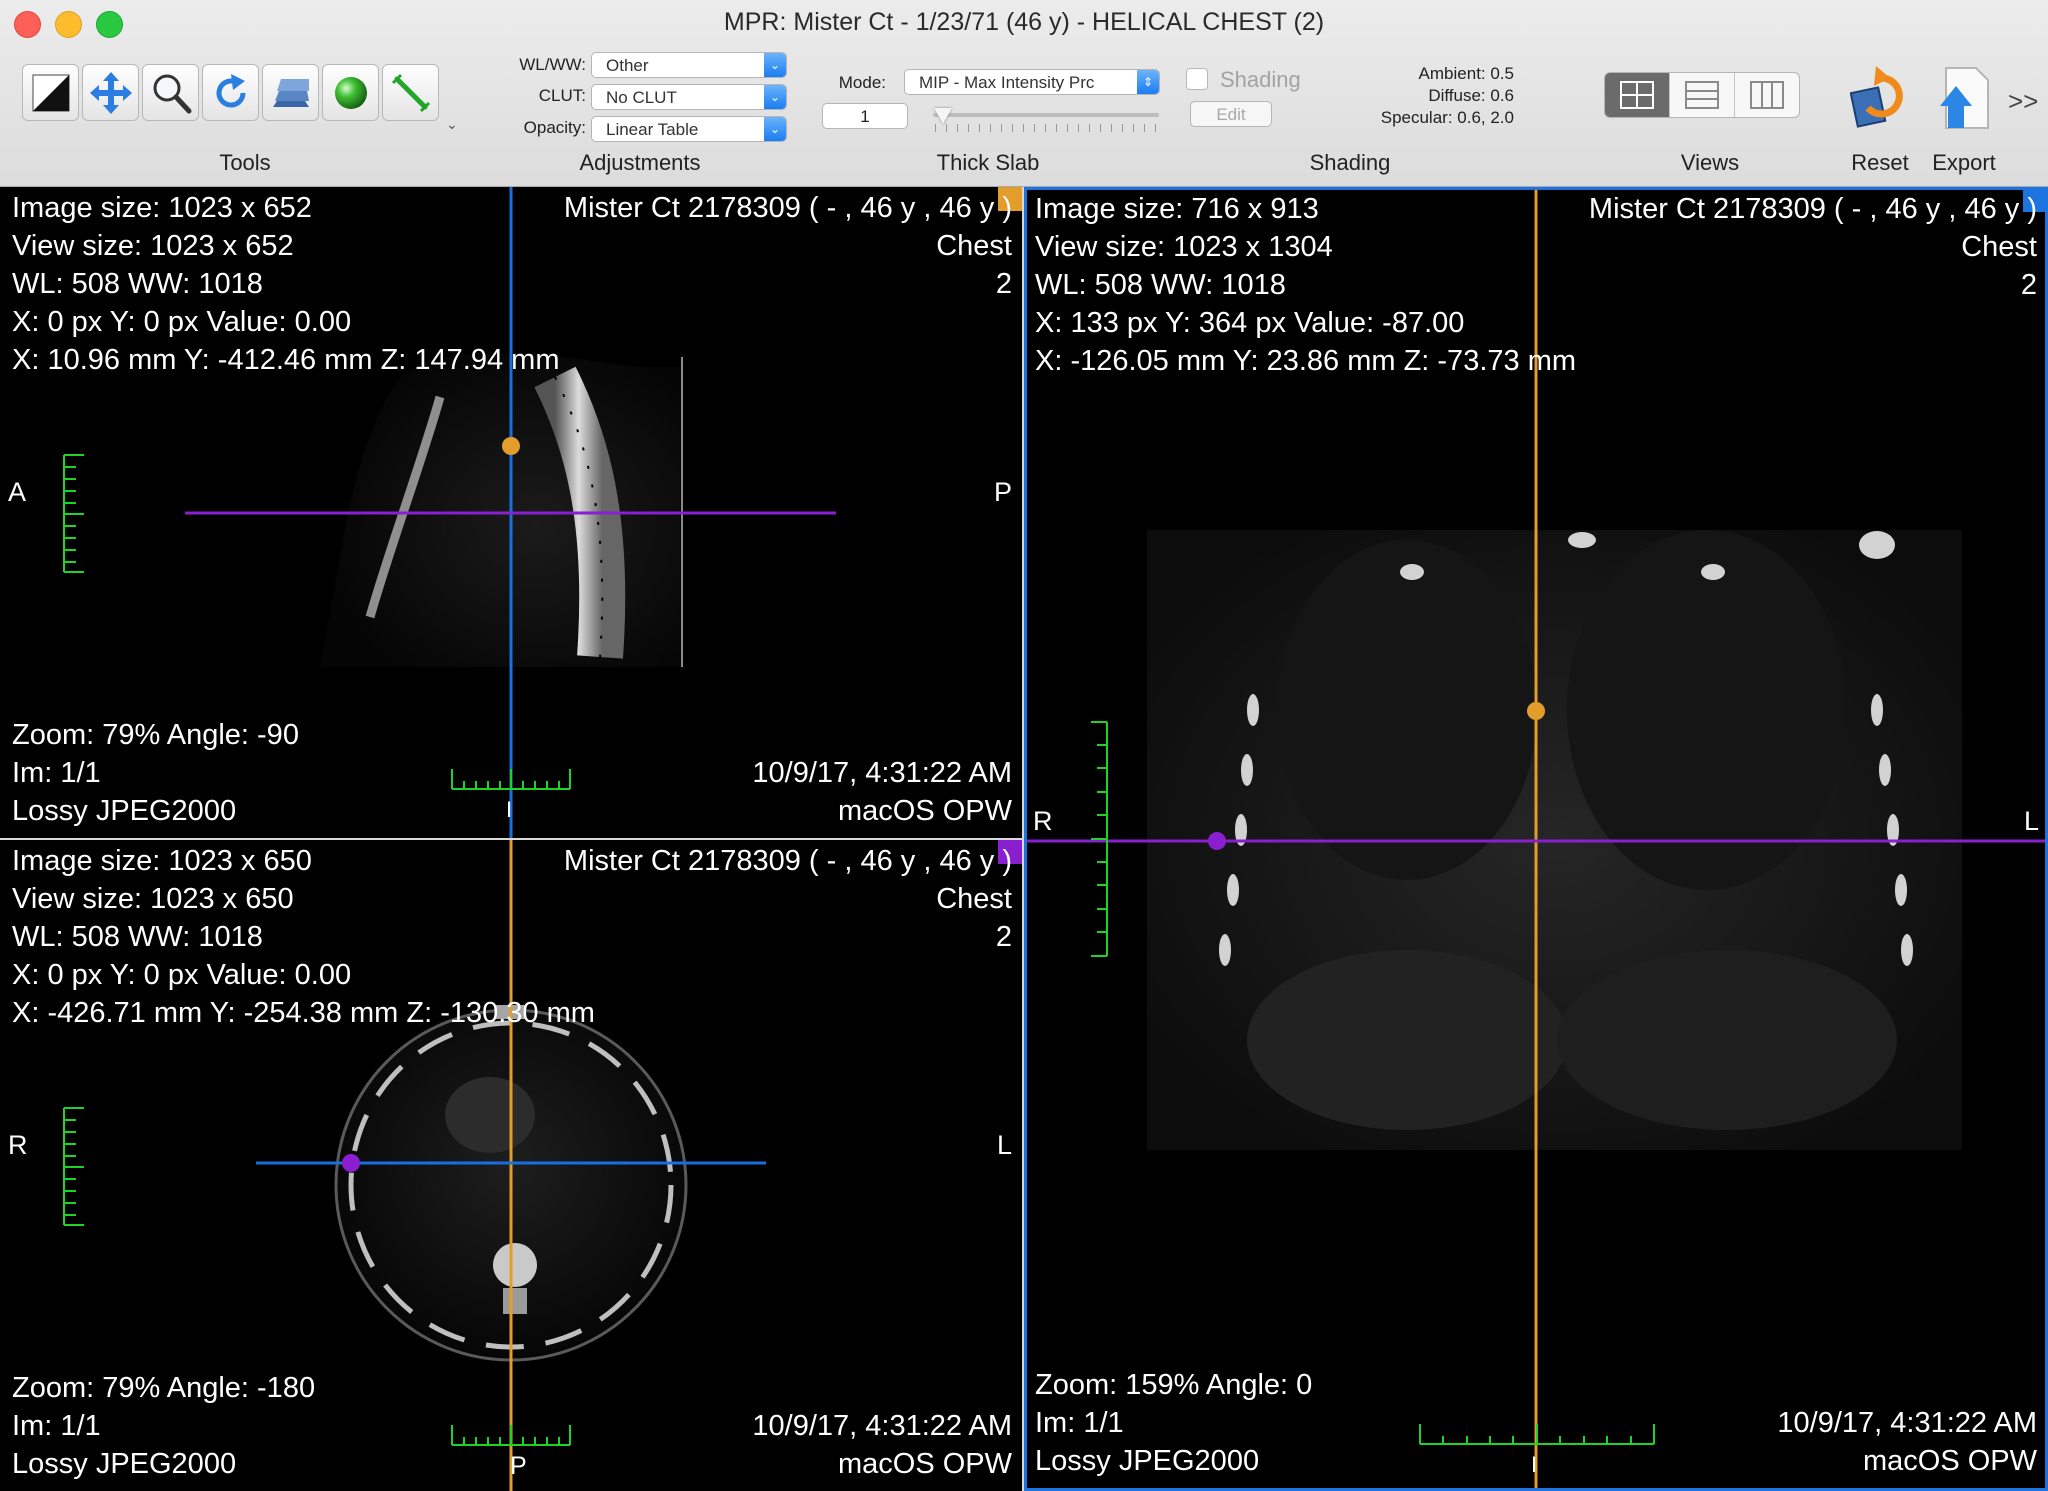 This screenshot has width=2048, height=1491. Describe the element at coordinates (1174, 1385) in the screenshot. I see `zoom-angle-text: Zoom: 159% Angle: 0` at that location.